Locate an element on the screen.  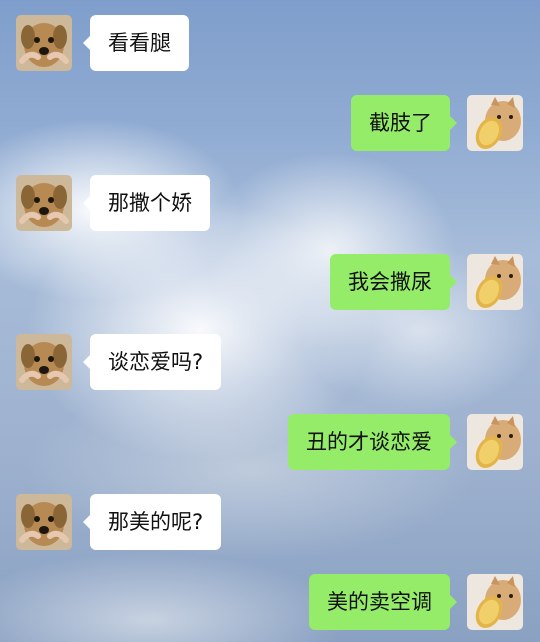
message-row-incoming: 那撒个娇 is located at coordinates (270, 204).